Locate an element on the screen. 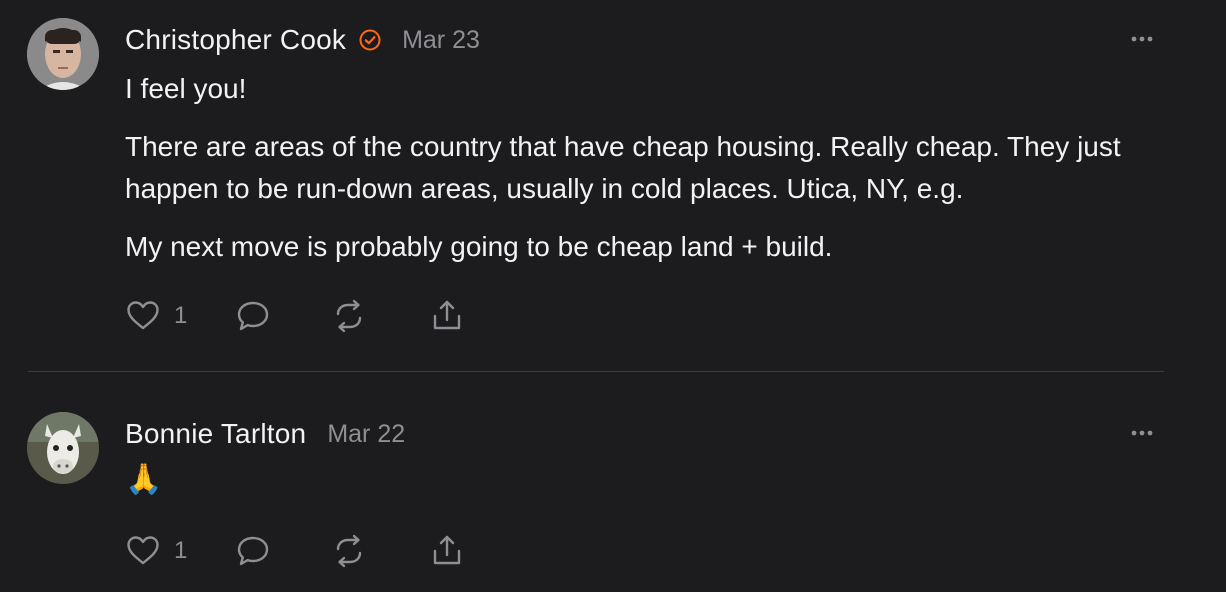 The image size is (1226, 592). comment-header: Christopher Cook Mar 23 is located at coordinates (302, 40).